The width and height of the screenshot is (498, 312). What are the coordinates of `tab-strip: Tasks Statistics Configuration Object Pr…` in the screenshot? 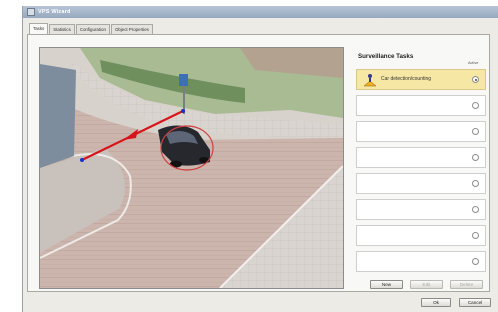 It's located at (91, 28).